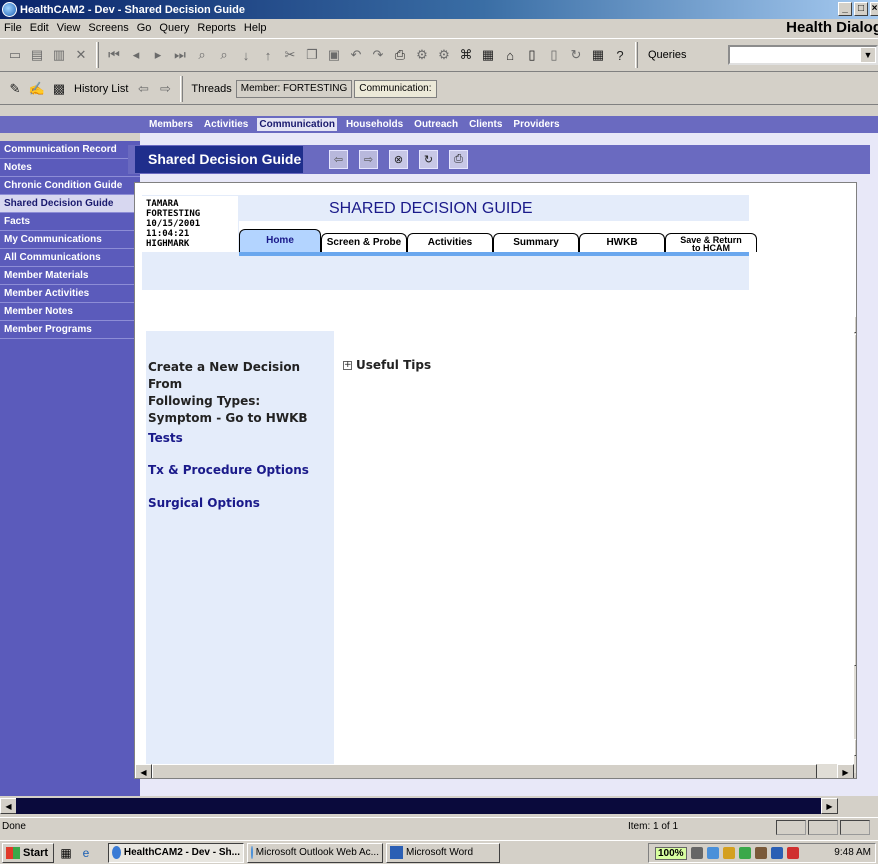 The image size is (878, 864). I want to click on menu-edit: Edit, so click(39, 28).